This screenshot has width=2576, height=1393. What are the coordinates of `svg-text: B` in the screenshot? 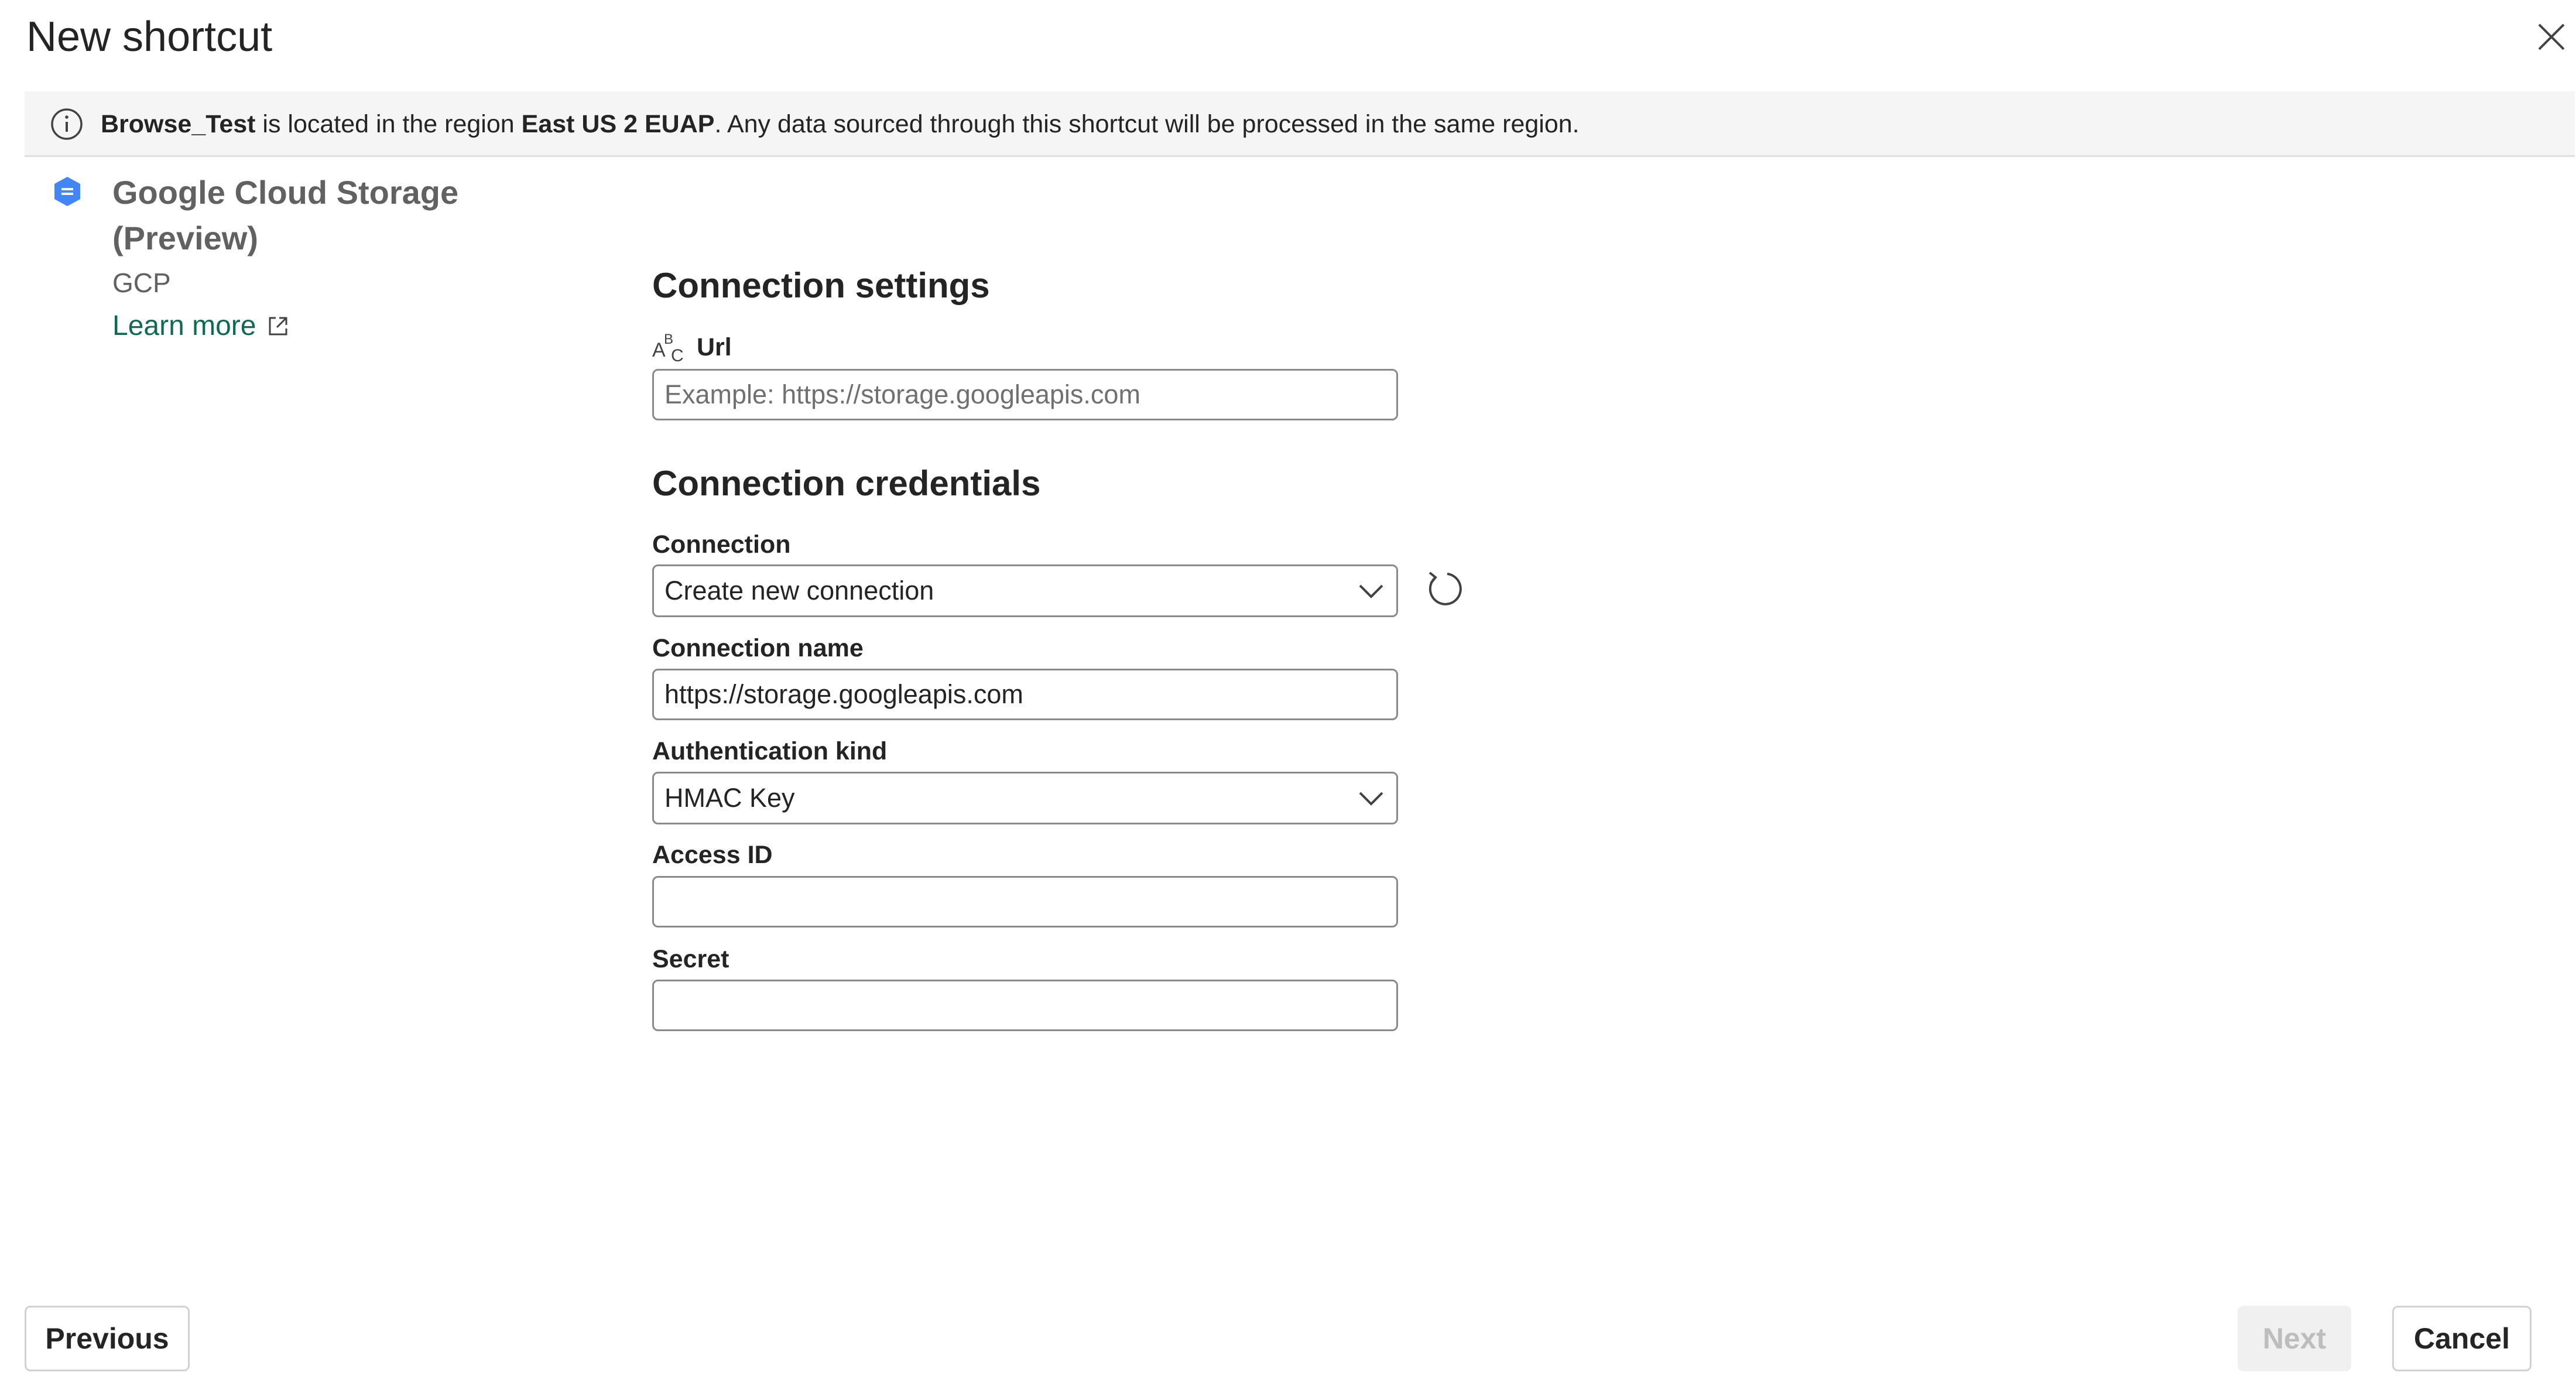 It's located at (668, 339).